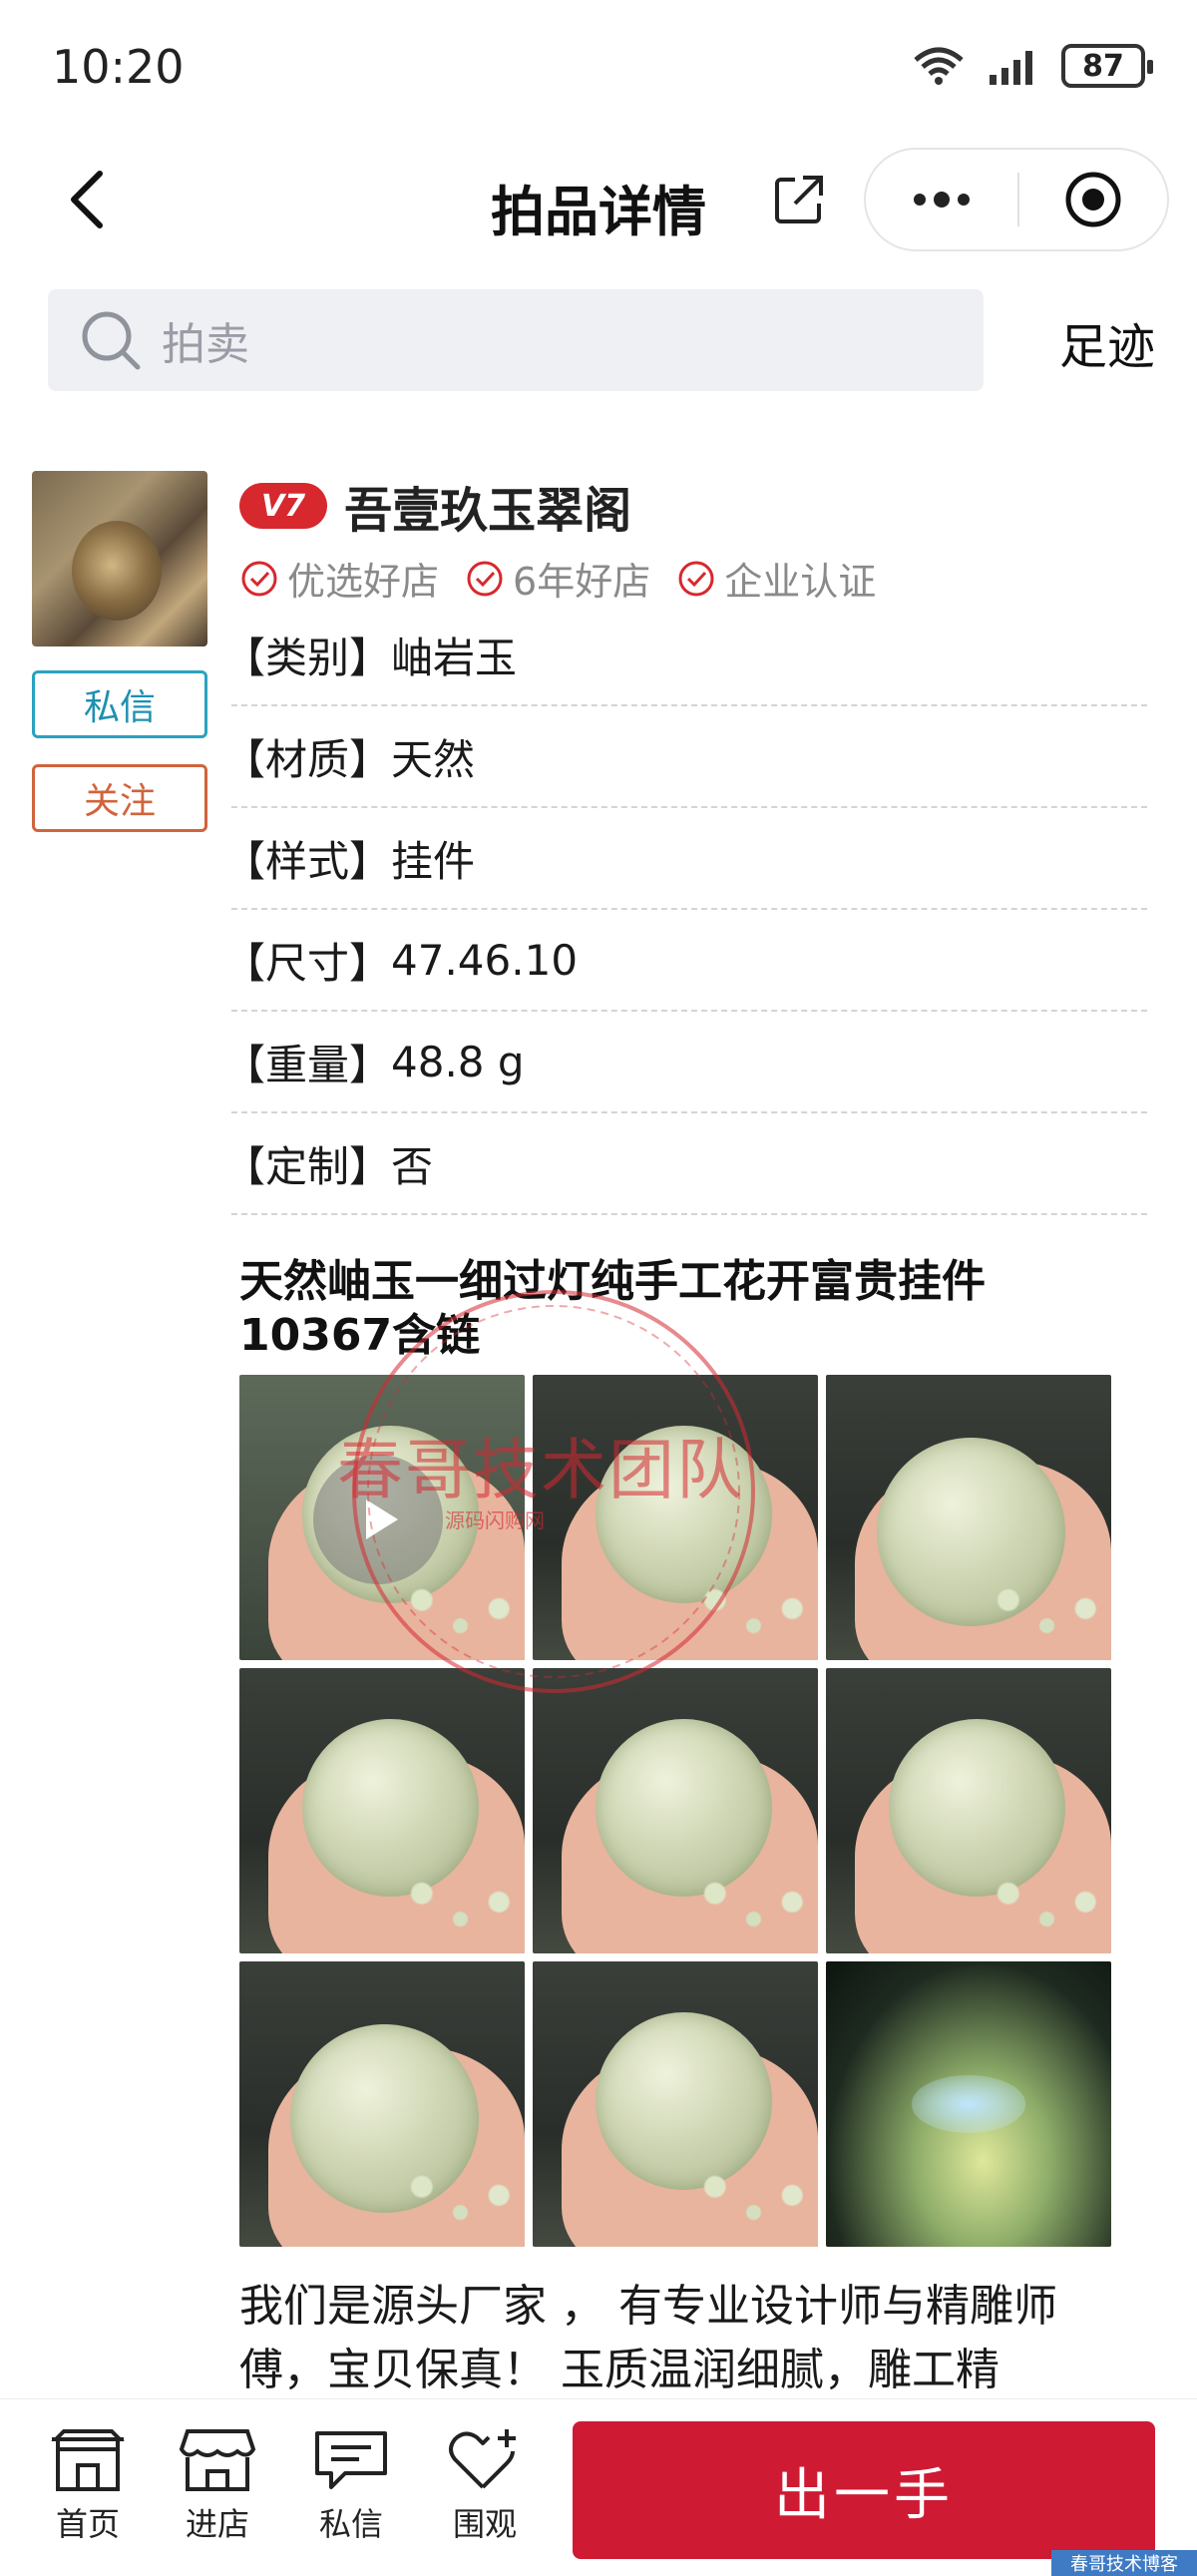 The height and width of the screenshot is (2576, 1197). I want to click on bottom-bar: 首页 进店 私信 围观 出一手 春哥技术博客, so click(598, 2487).